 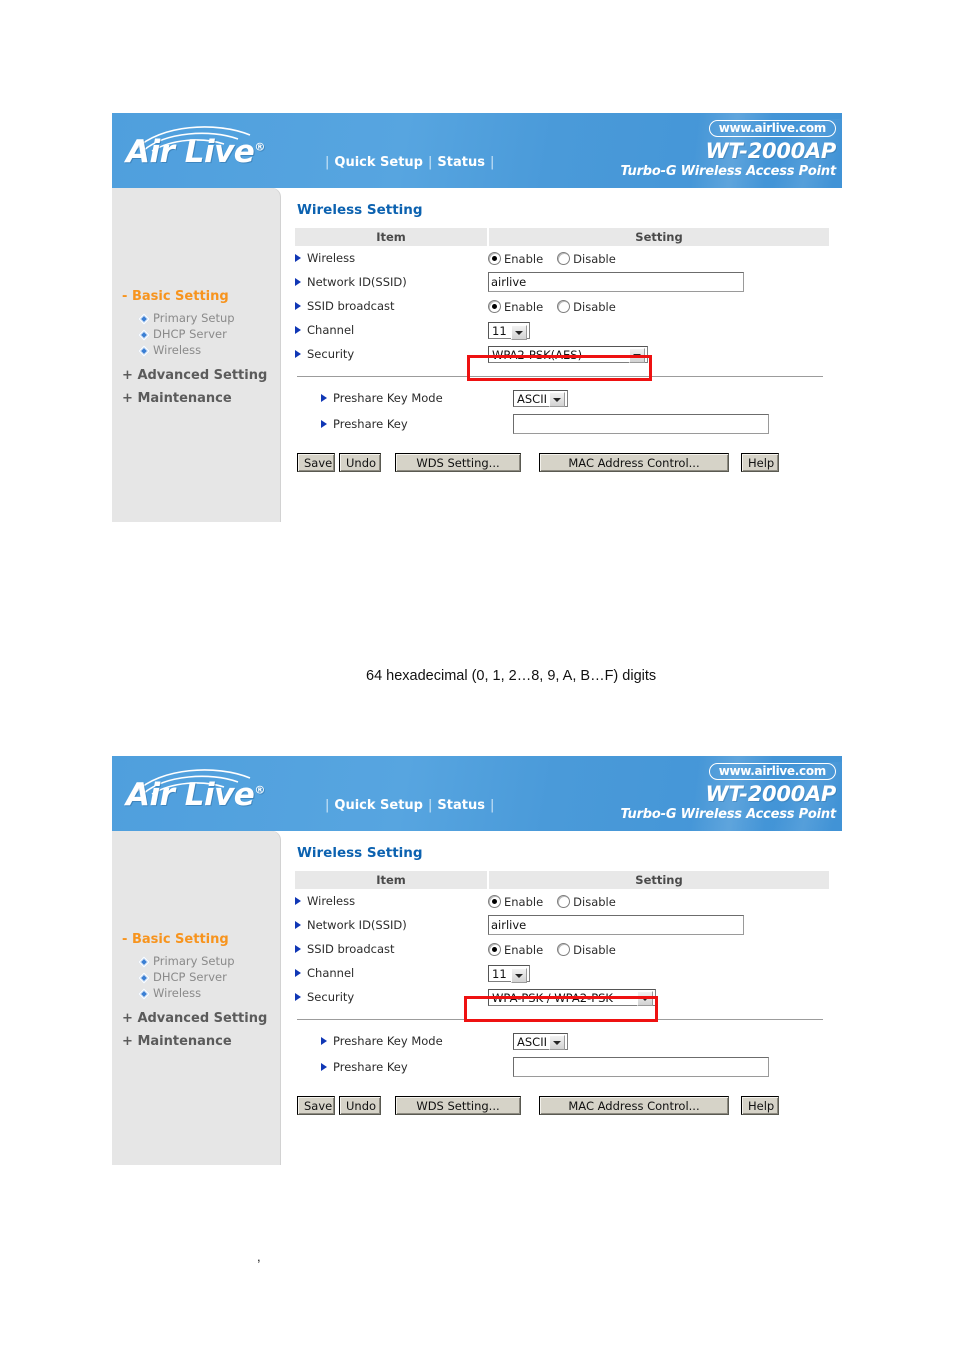 I want to click on row-label-cell: Security, so click(x=391, y=354).